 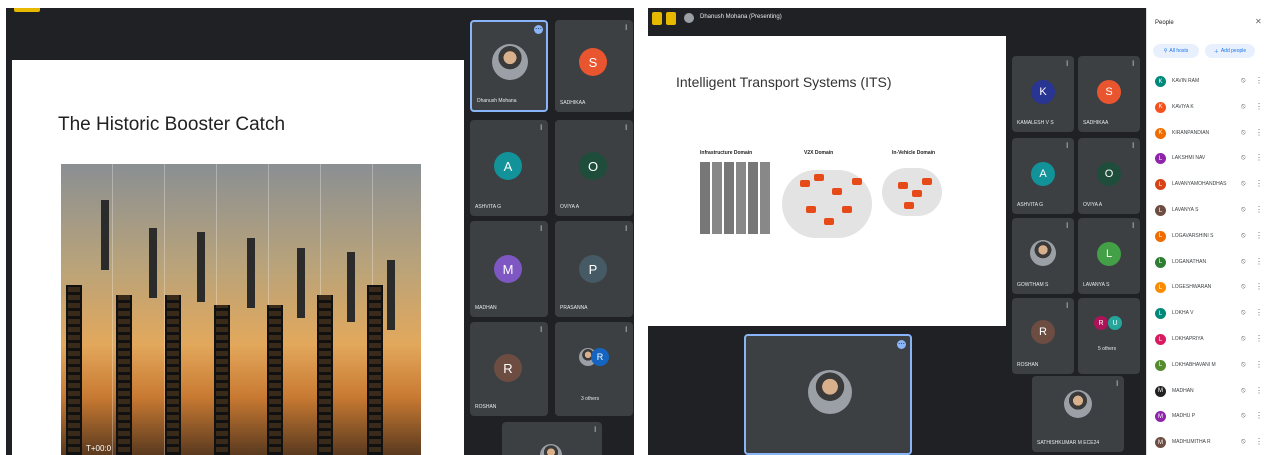 What do you see at coordinates (1210, 288) in the screenshot?
I see `participant-item: L LOGESHWARAN ⦸ ⋮` at bounding box center [1210, 288].